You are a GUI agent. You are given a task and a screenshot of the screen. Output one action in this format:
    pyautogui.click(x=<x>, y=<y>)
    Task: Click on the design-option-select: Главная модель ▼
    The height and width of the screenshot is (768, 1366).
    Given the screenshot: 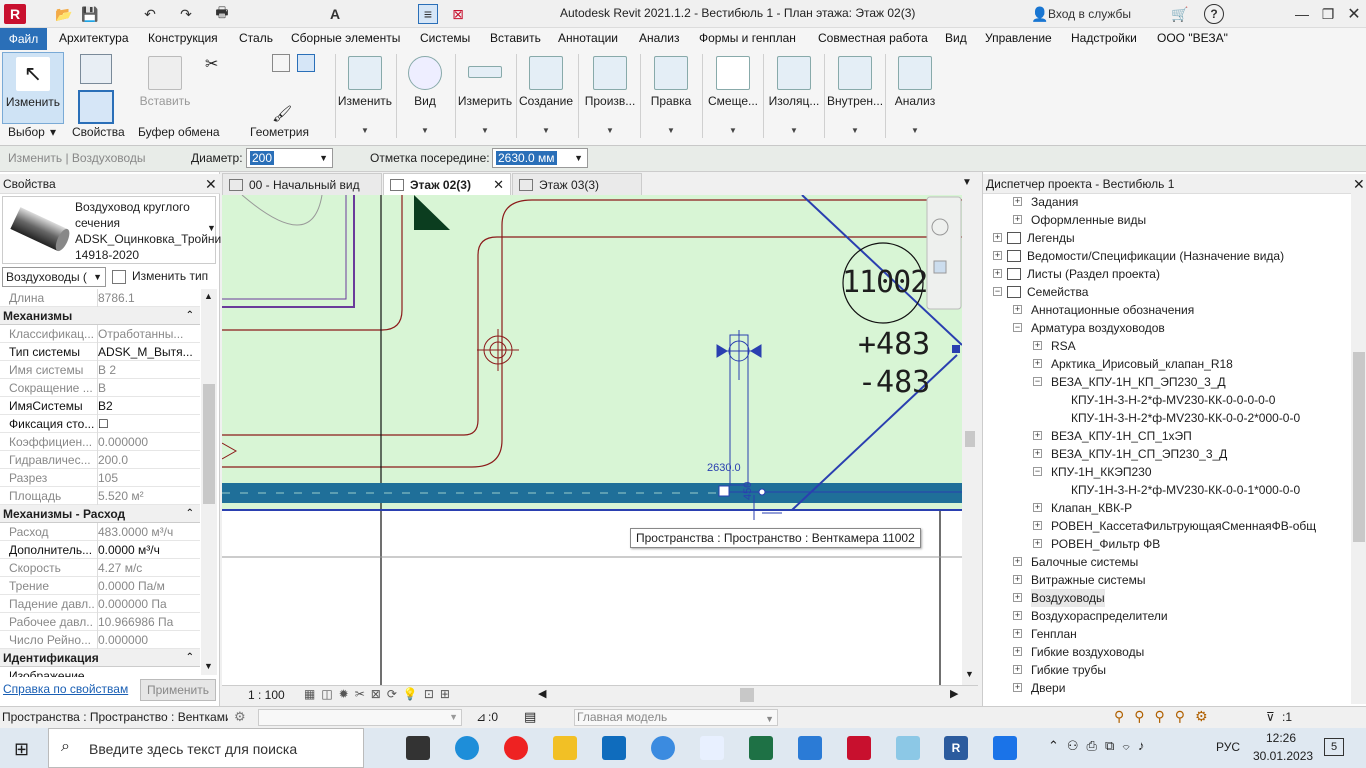 What is the action you would take?
    pyautogui.click(x=676, y=717)
    